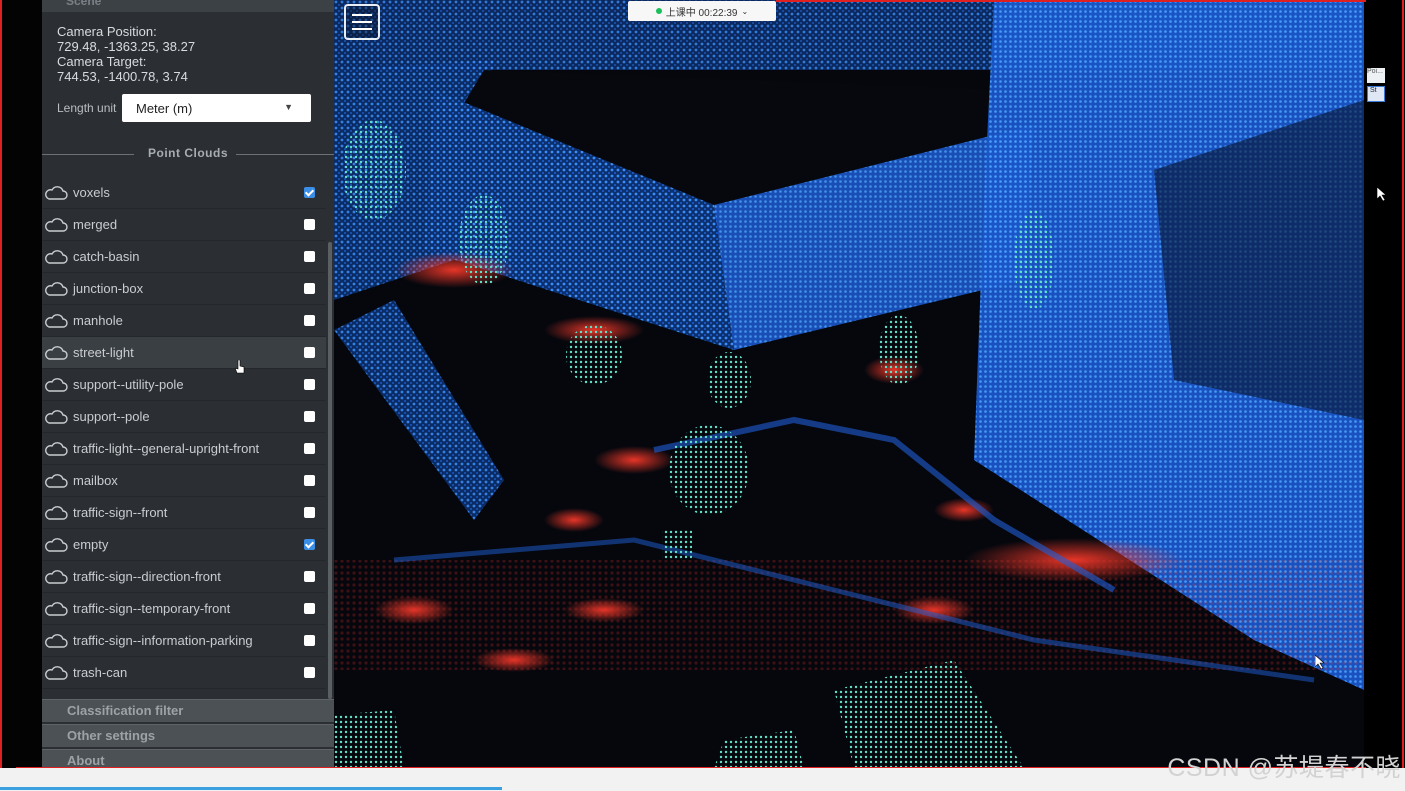  Describe the element at coordinates (125, 710) in the screenshot. I see `accordion-label: Classification filter` at that location.